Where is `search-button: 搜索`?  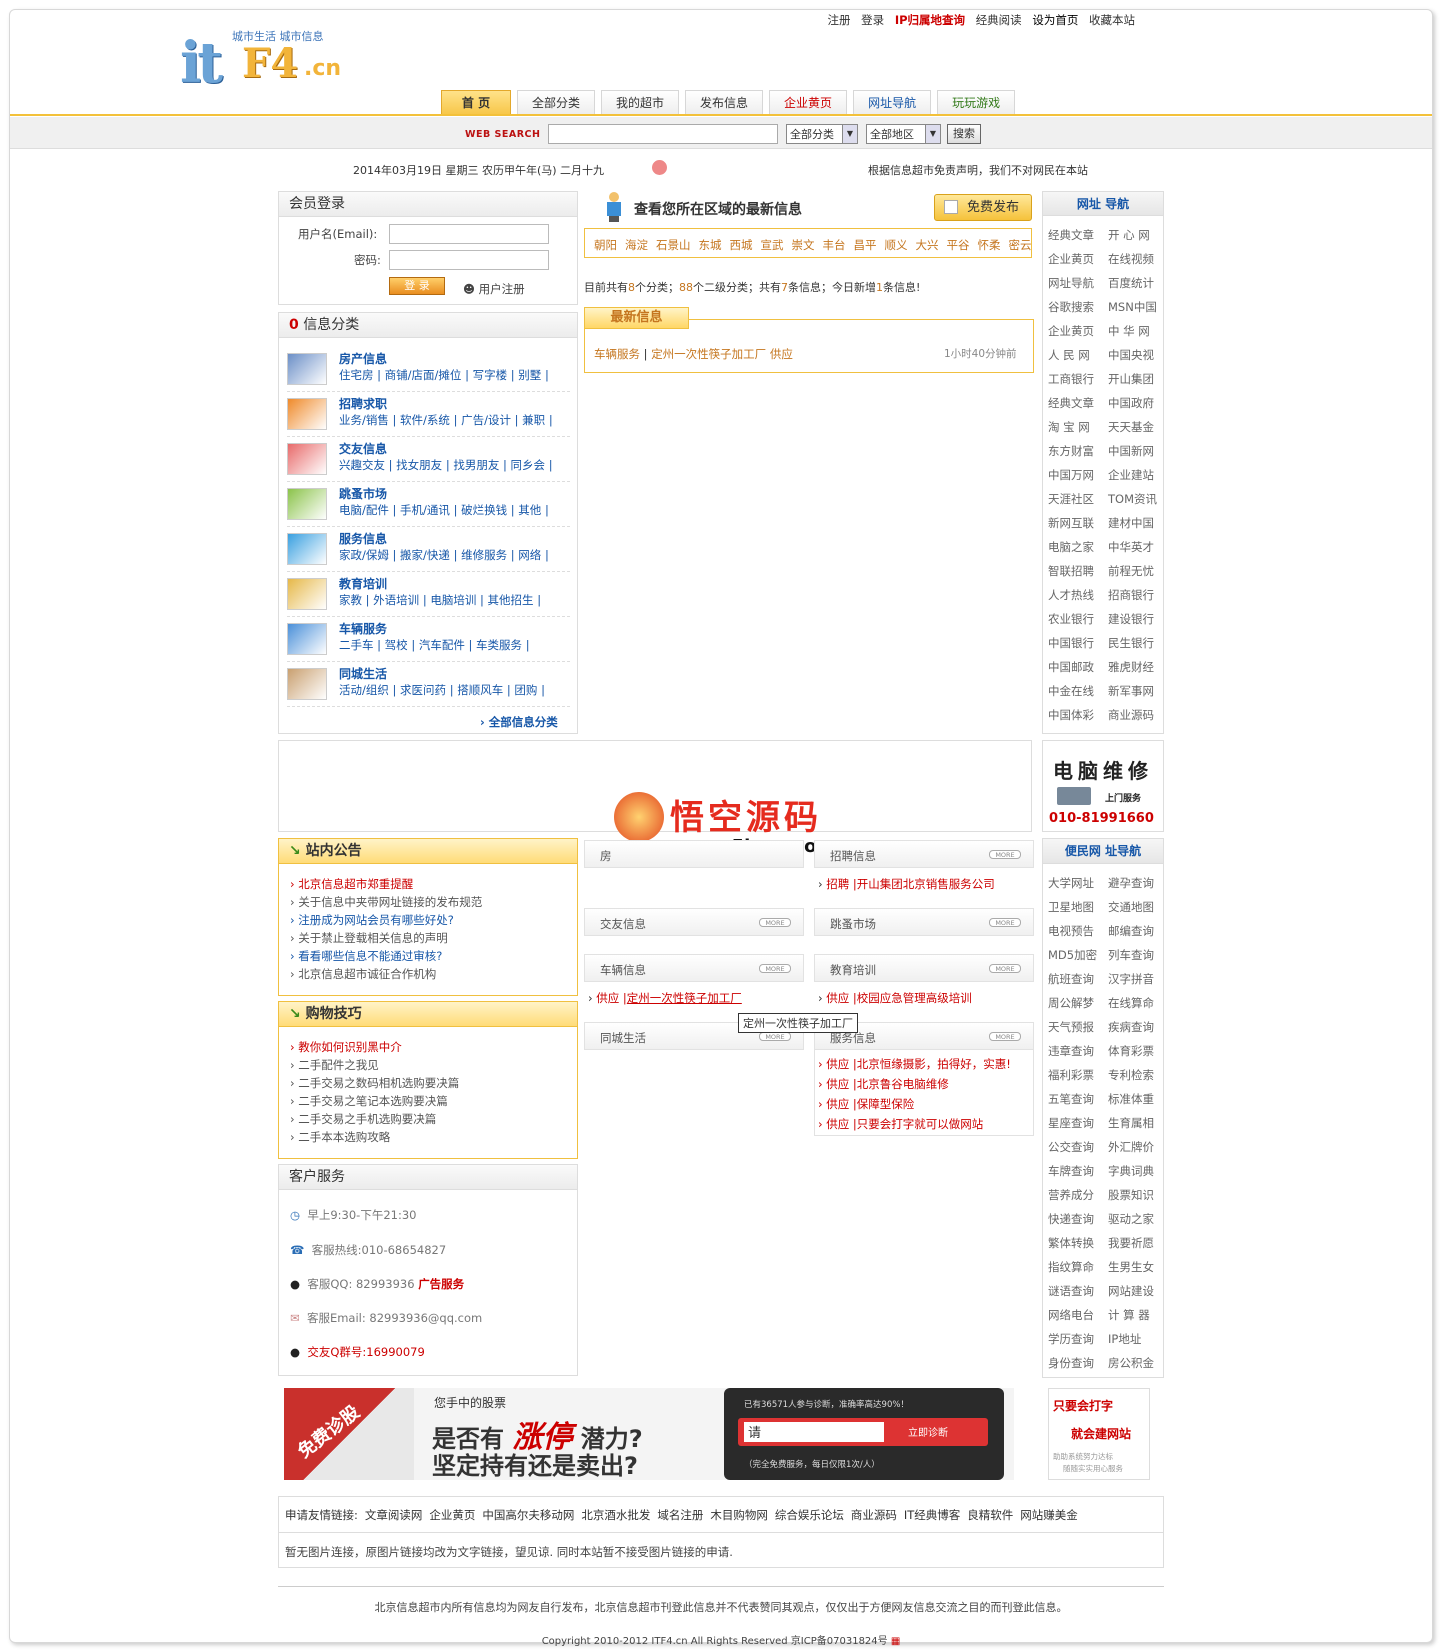
search-button: 搜索 is located at coordinates (964, 134).